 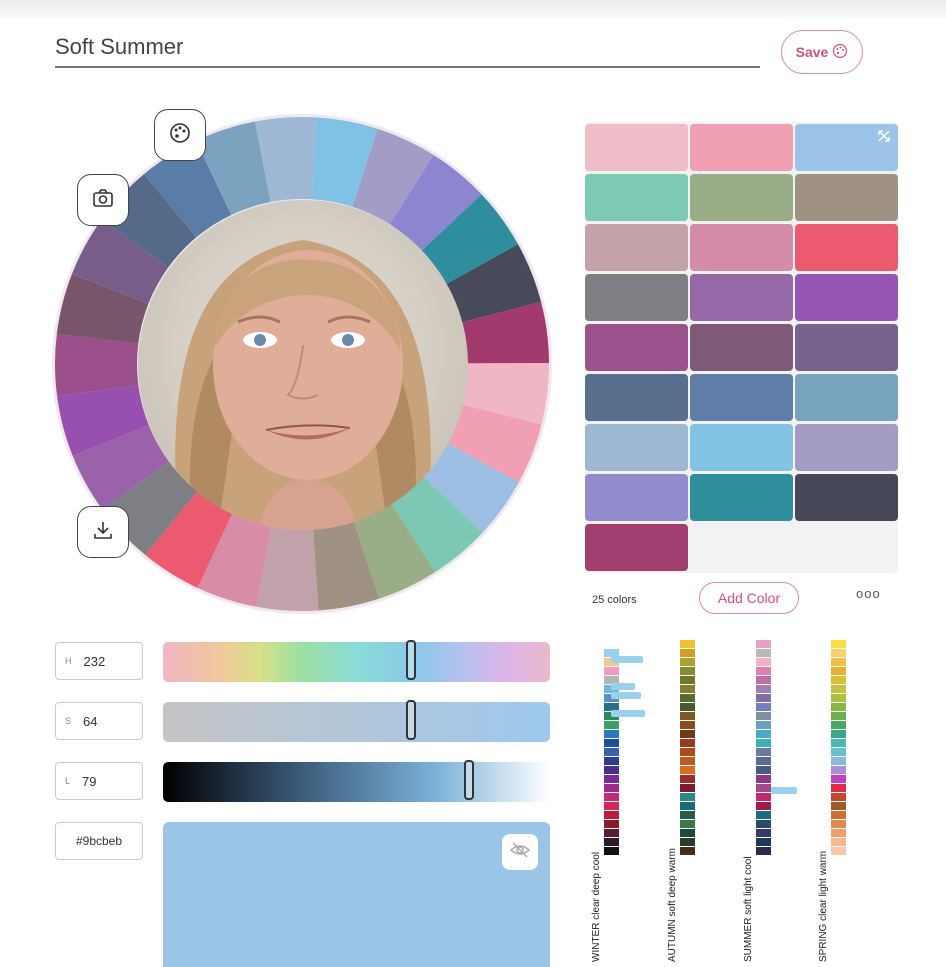 I want to click on expand-icon, so click(x=884, y=138).